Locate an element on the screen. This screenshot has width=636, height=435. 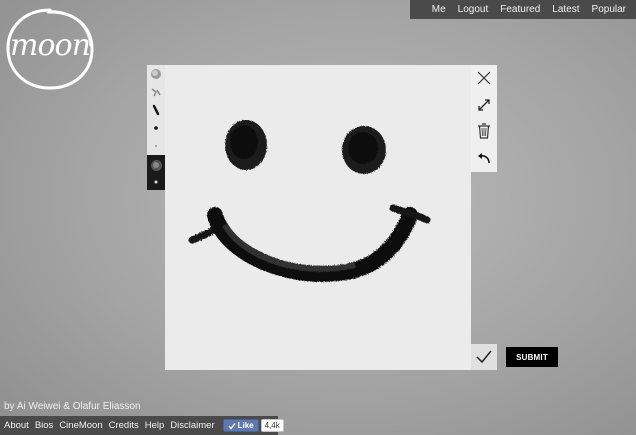
nav-bios: Bios is located at coordinates (44, 425).